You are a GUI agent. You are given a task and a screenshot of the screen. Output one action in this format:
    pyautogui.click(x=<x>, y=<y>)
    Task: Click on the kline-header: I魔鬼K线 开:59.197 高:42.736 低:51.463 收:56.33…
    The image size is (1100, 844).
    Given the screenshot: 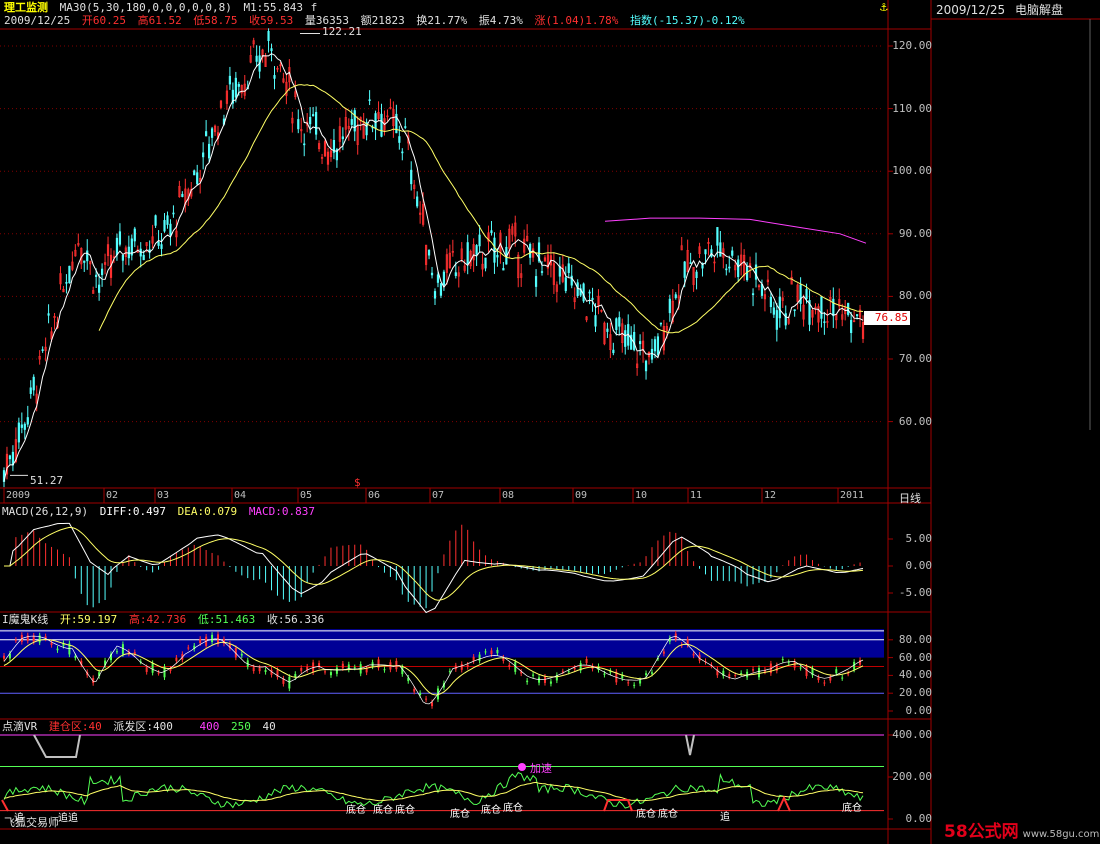 What is the action you would take?
    pyautogui.click(x=165, y=620)
    